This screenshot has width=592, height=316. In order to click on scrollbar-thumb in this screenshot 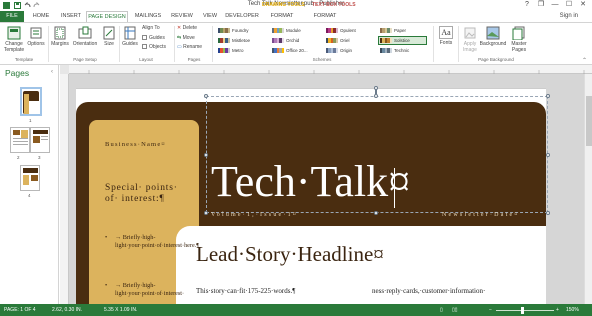, I will do `click(589, 121)`.